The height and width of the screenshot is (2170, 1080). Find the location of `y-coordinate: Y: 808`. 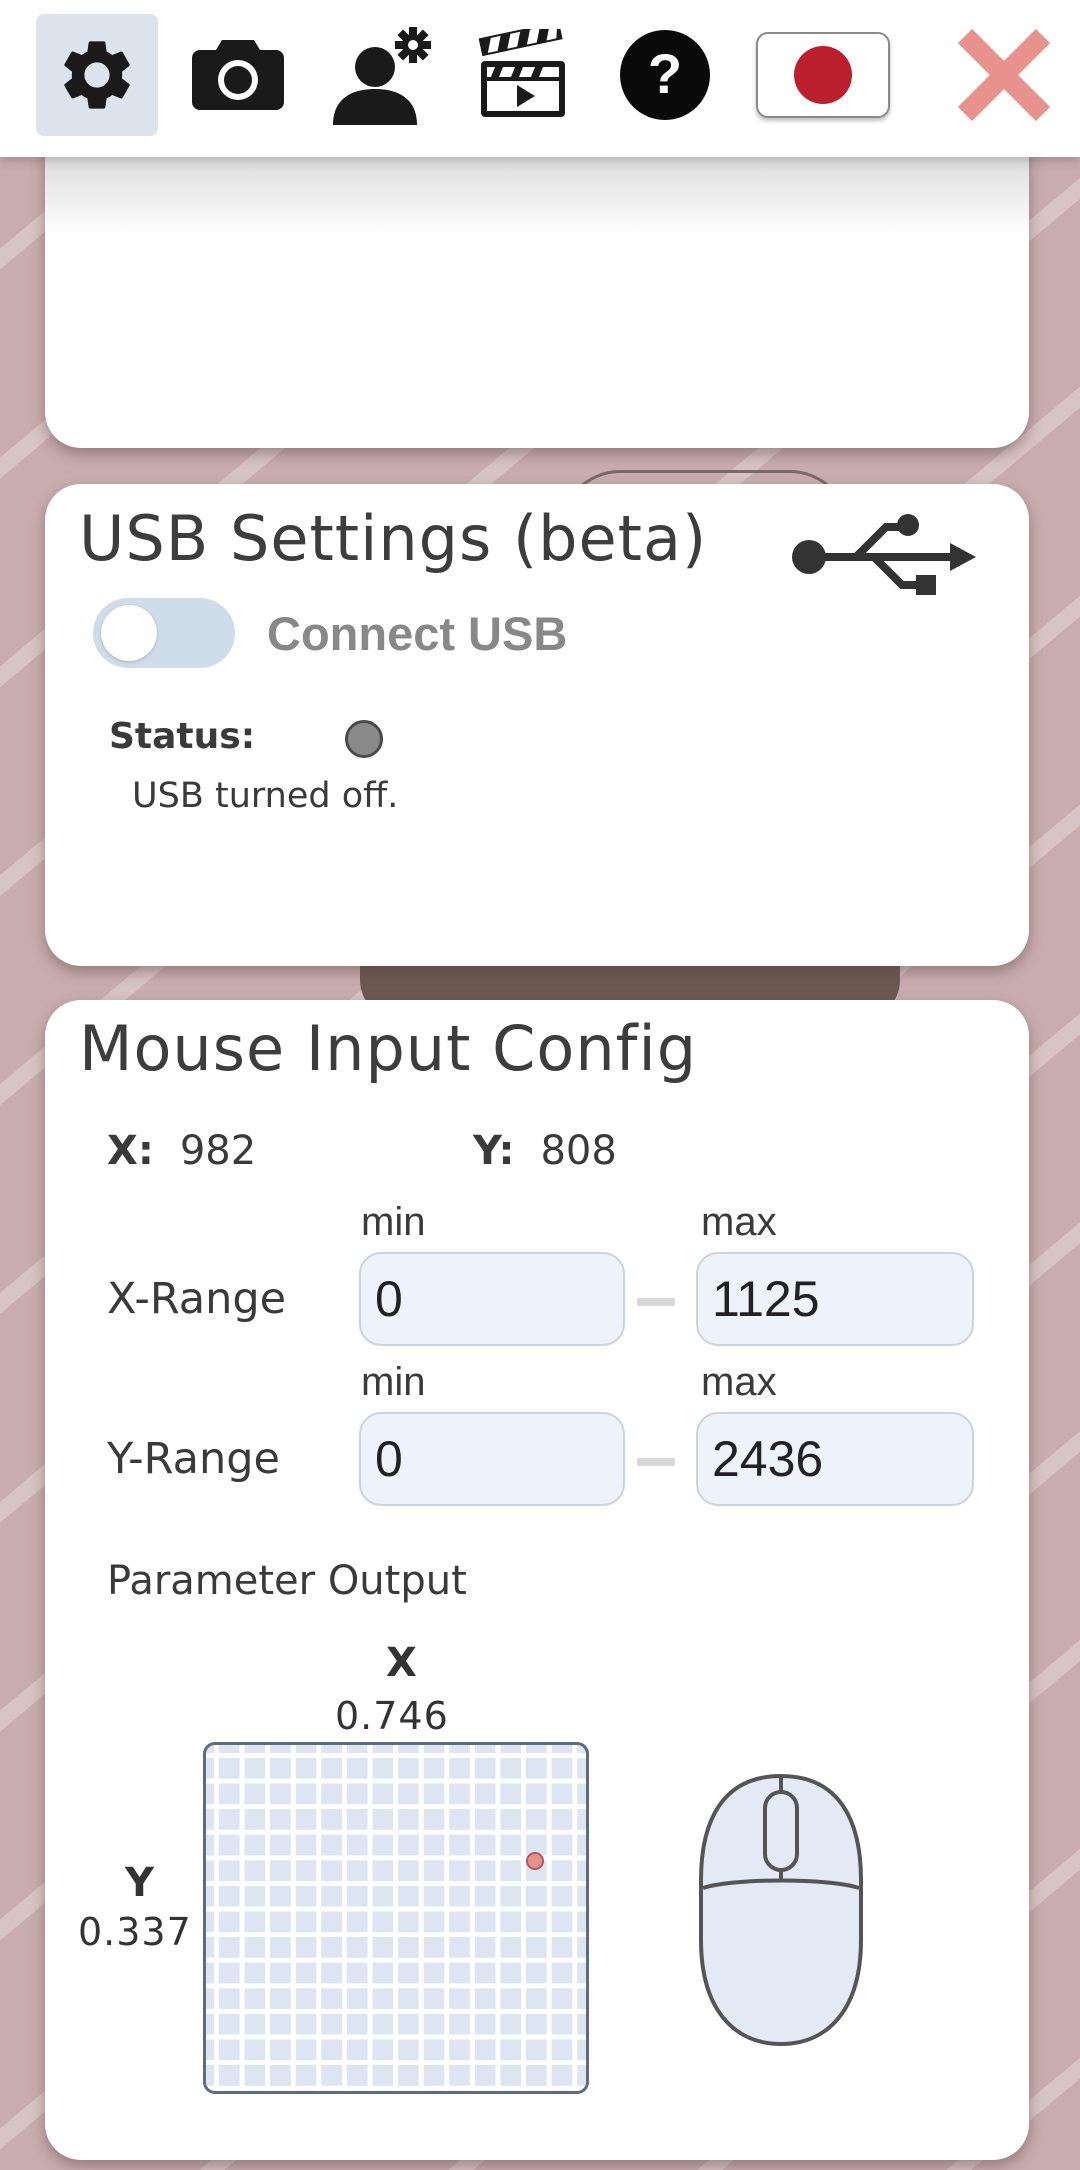

y-coordinate: Y: 808 is located at coordinates (545, 1151).